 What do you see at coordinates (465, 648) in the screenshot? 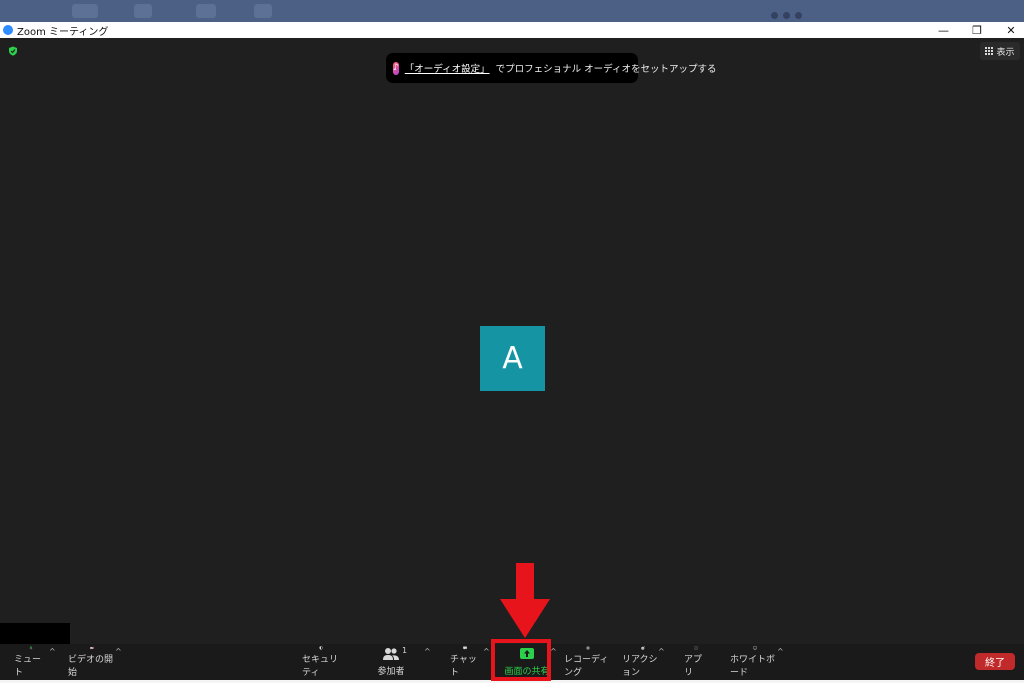
I see `chat-icon` at bounding box center [465, 648].